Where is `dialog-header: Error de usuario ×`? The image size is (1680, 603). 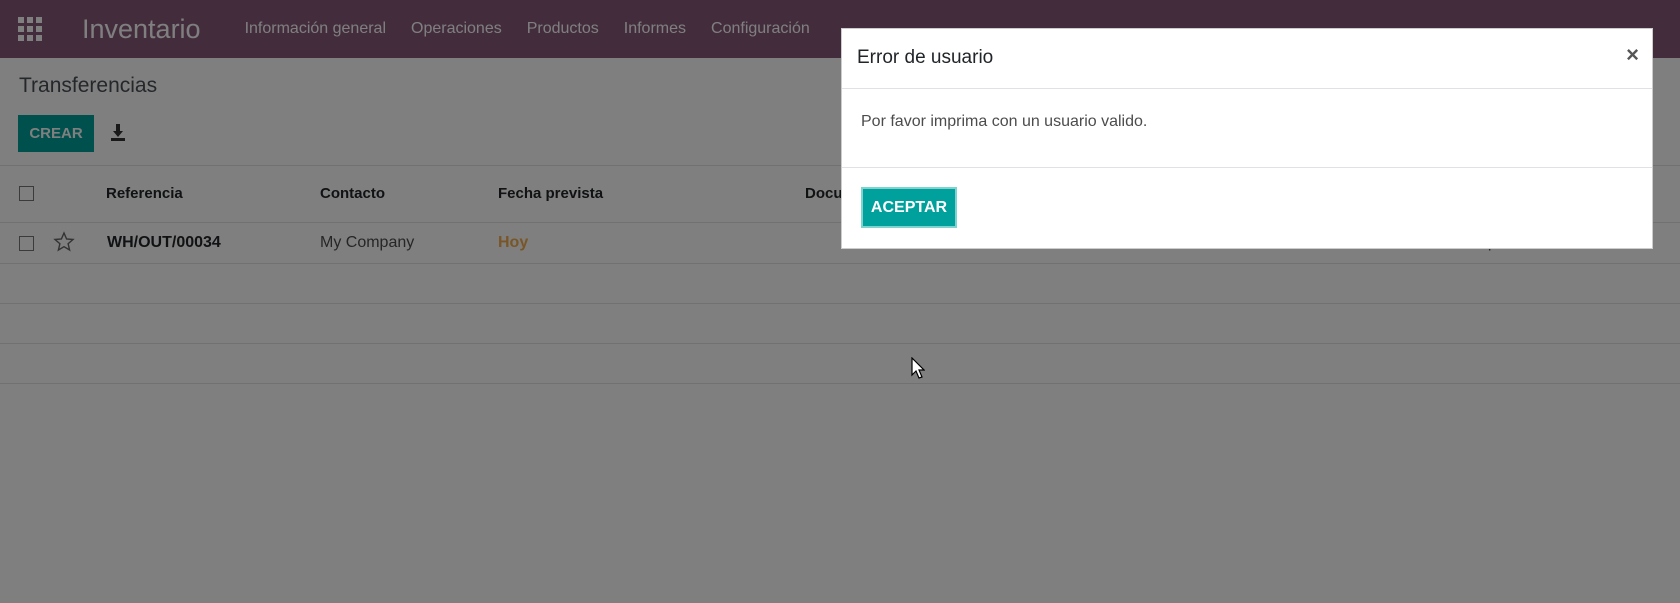
dialog-header: Error de usuario × is located at coordinates (1247, 59).